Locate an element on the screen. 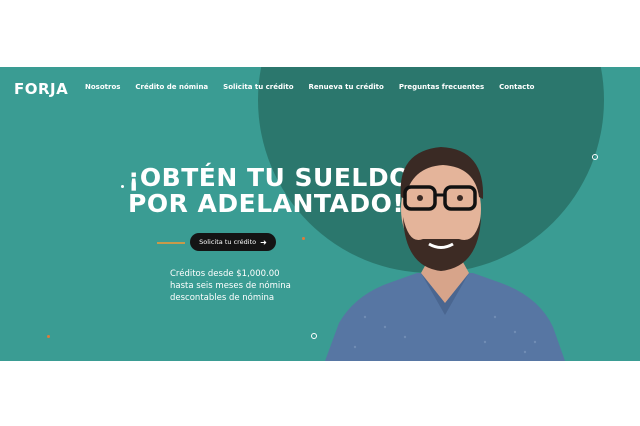 The height and width of the screenshot is (426, 640). nav-item-credito-nomina: Crédito de nómina is located at coordinates (171, 87).